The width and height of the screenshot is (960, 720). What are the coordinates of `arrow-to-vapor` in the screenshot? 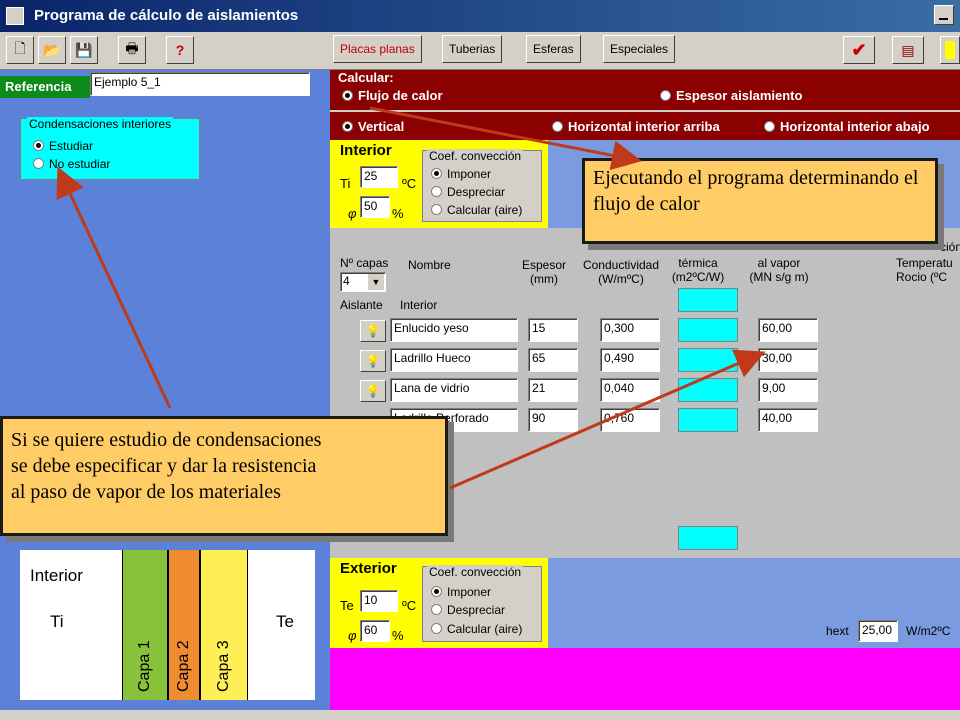 It's located at (607, 419).